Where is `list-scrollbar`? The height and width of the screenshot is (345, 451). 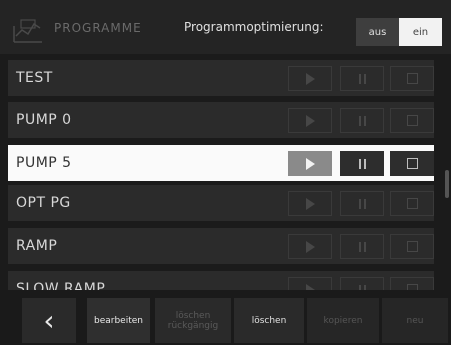
list-scrollbar is located at coordinates (447, 184).